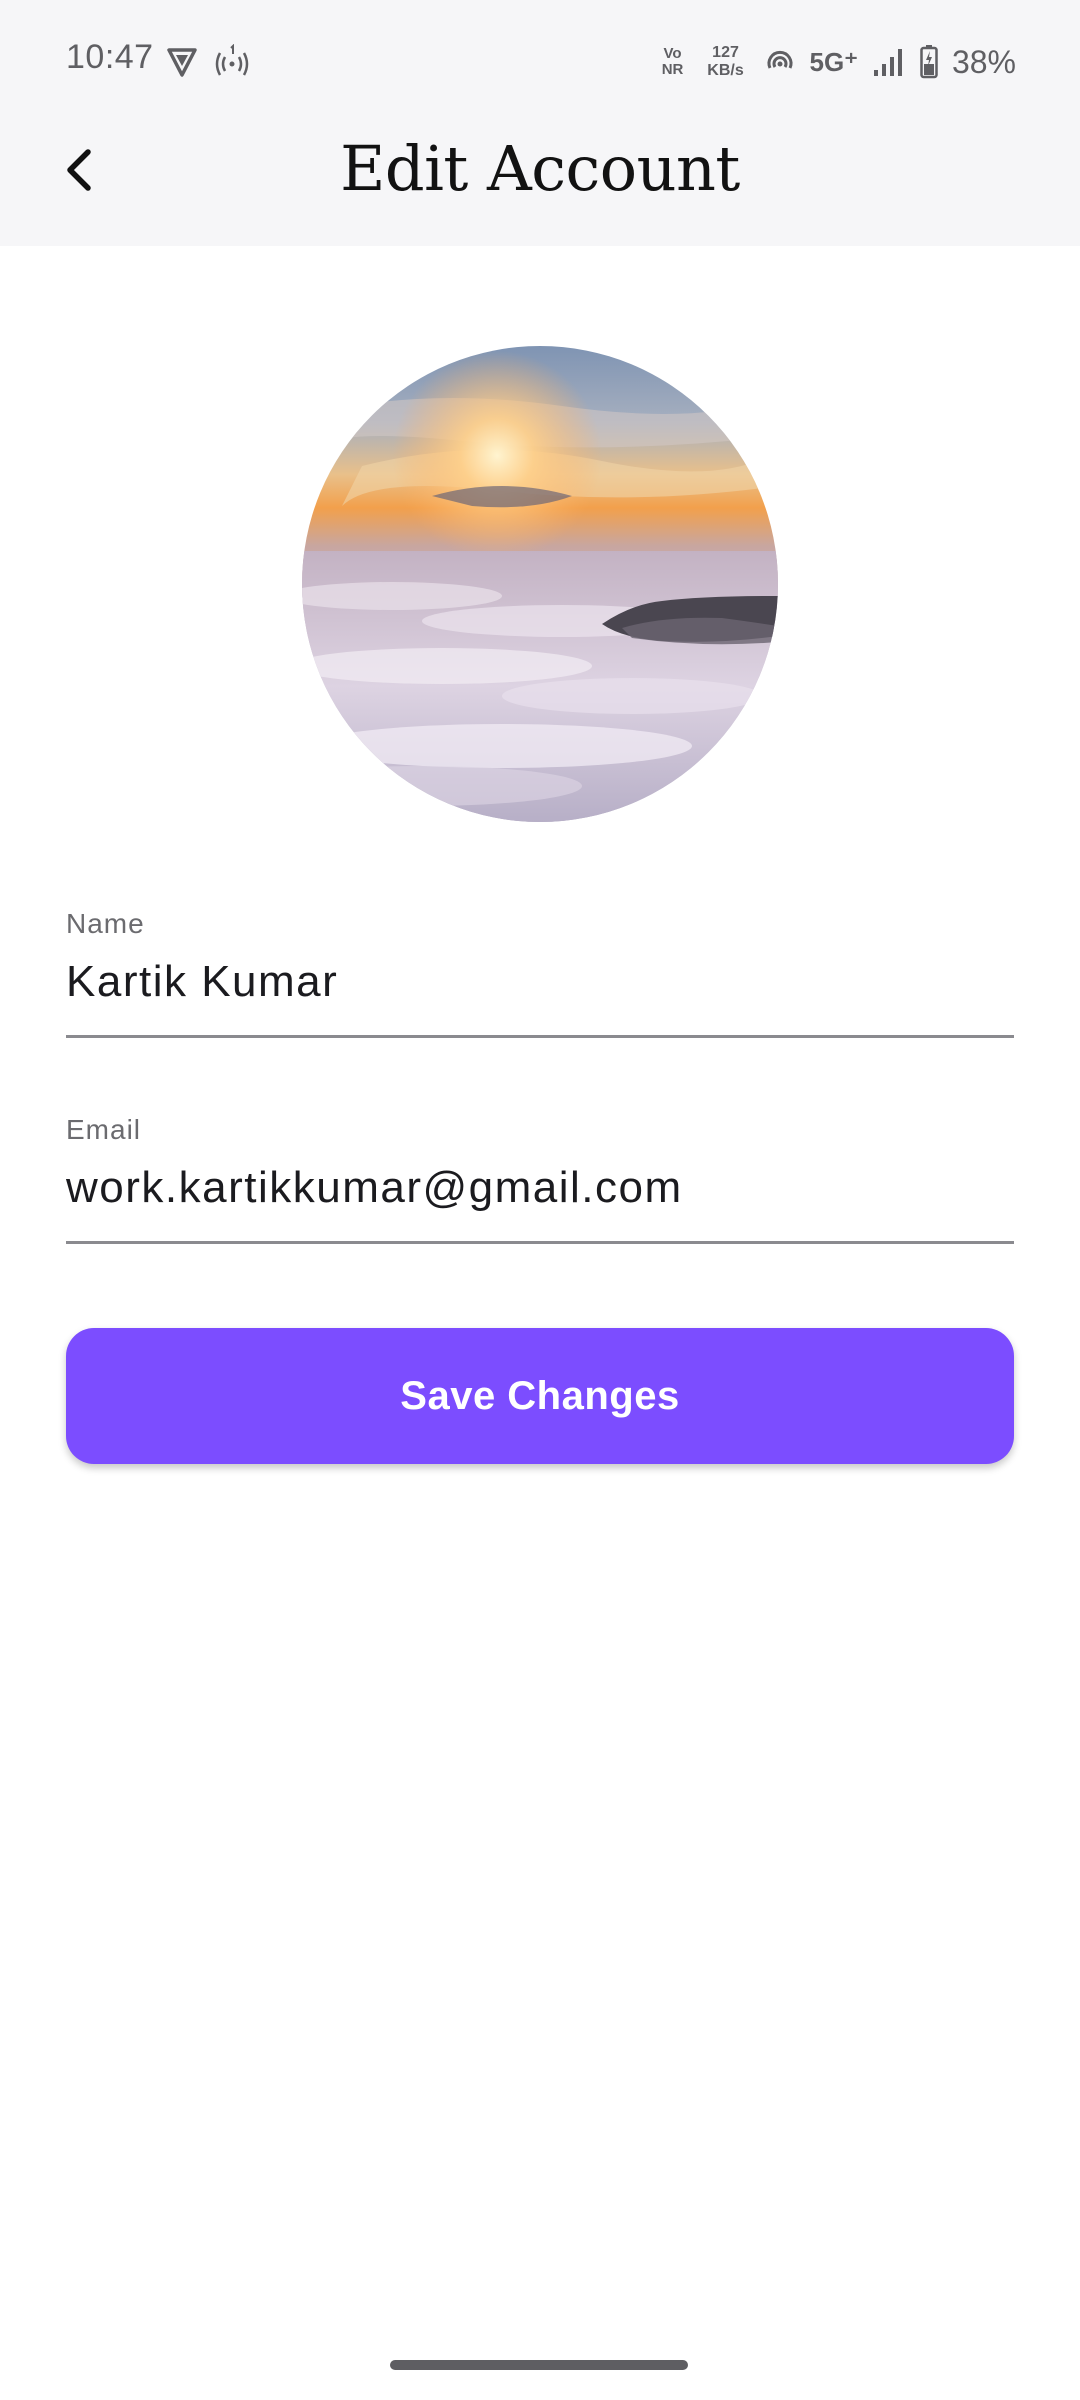 The width and height of the screenshot is (1080, 2400). Describe the element at coordinates (725, 52) in the screenshot. I see `network-speed-value: 127` at that location.